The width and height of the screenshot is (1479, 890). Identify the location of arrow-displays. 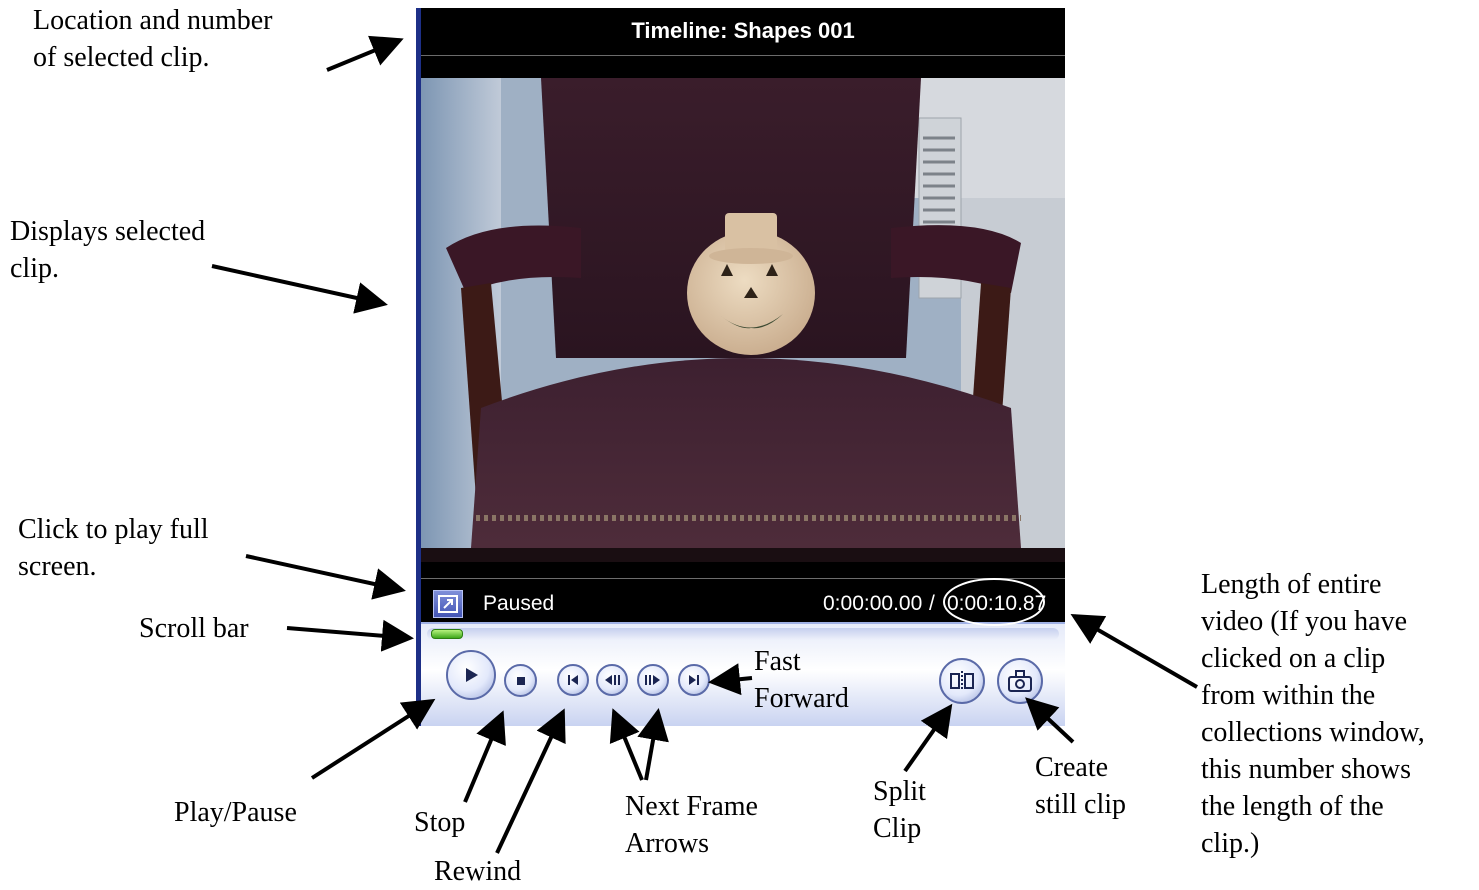
(299, 289).